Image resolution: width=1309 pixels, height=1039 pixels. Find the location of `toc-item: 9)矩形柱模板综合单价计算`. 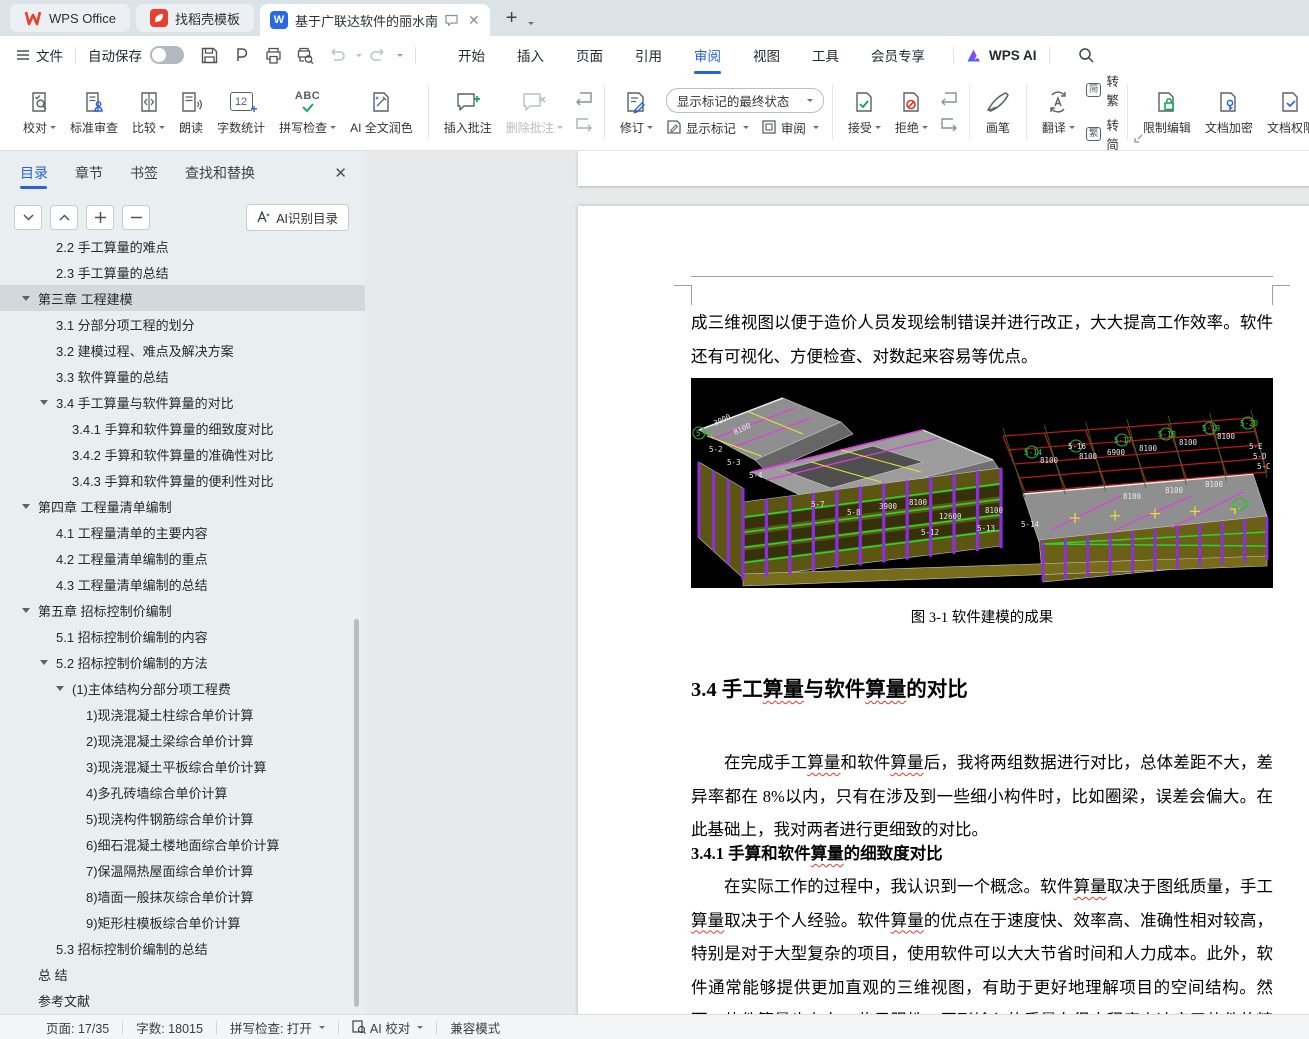

toc-item: 9)矩形柱模板综合单价计算 is located at coordinates (182, 922).